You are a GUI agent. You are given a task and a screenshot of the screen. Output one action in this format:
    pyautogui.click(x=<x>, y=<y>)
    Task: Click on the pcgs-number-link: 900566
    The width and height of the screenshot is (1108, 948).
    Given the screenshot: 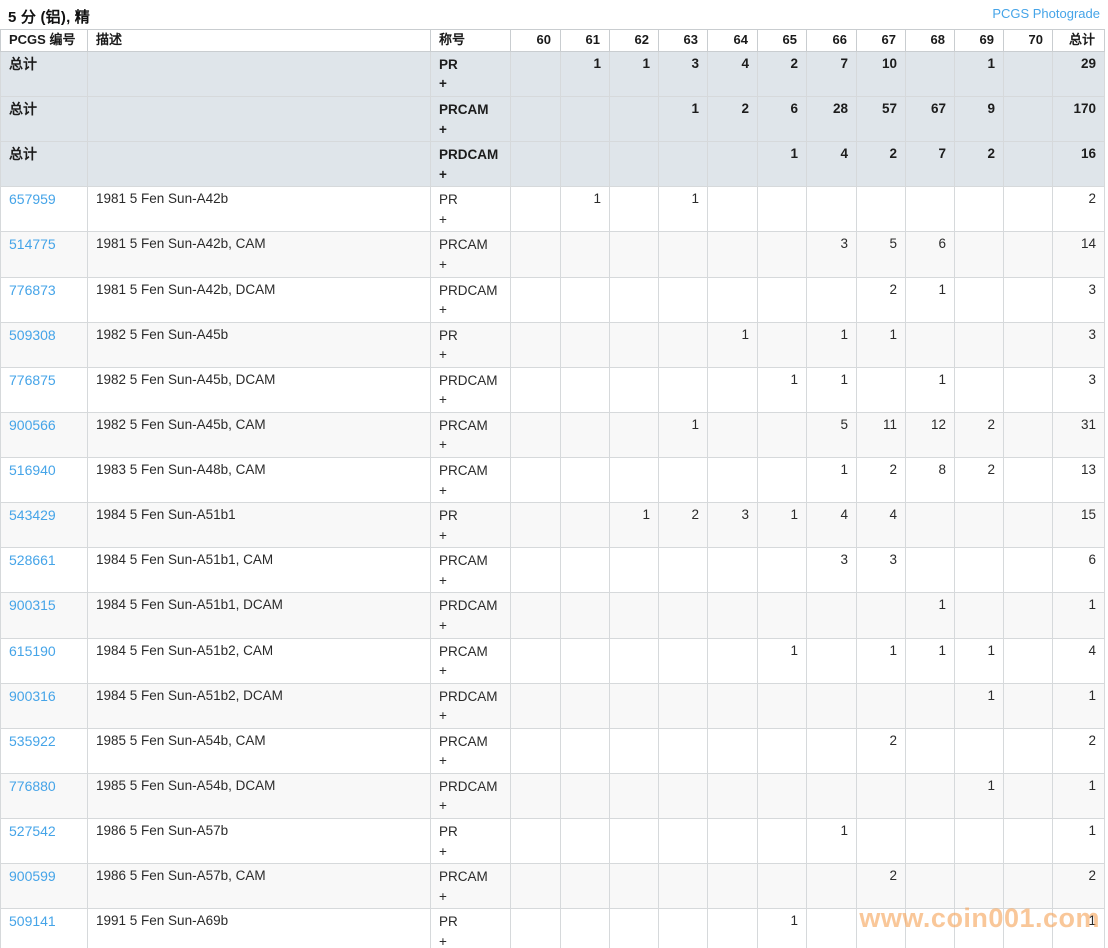 What is the action you would take?
    pyautogui.click(x=32, y=425)
    